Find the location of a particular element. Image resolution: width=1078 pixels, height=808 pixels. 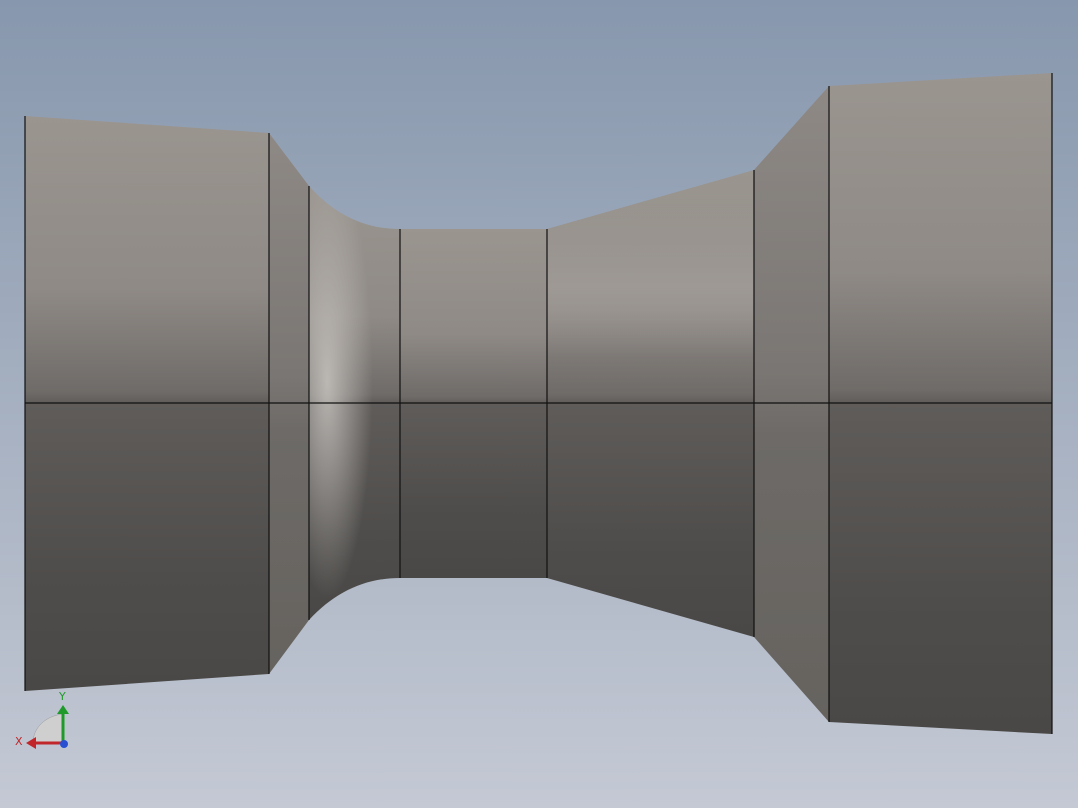

face-right-cone is located at coordinates (791, 404).